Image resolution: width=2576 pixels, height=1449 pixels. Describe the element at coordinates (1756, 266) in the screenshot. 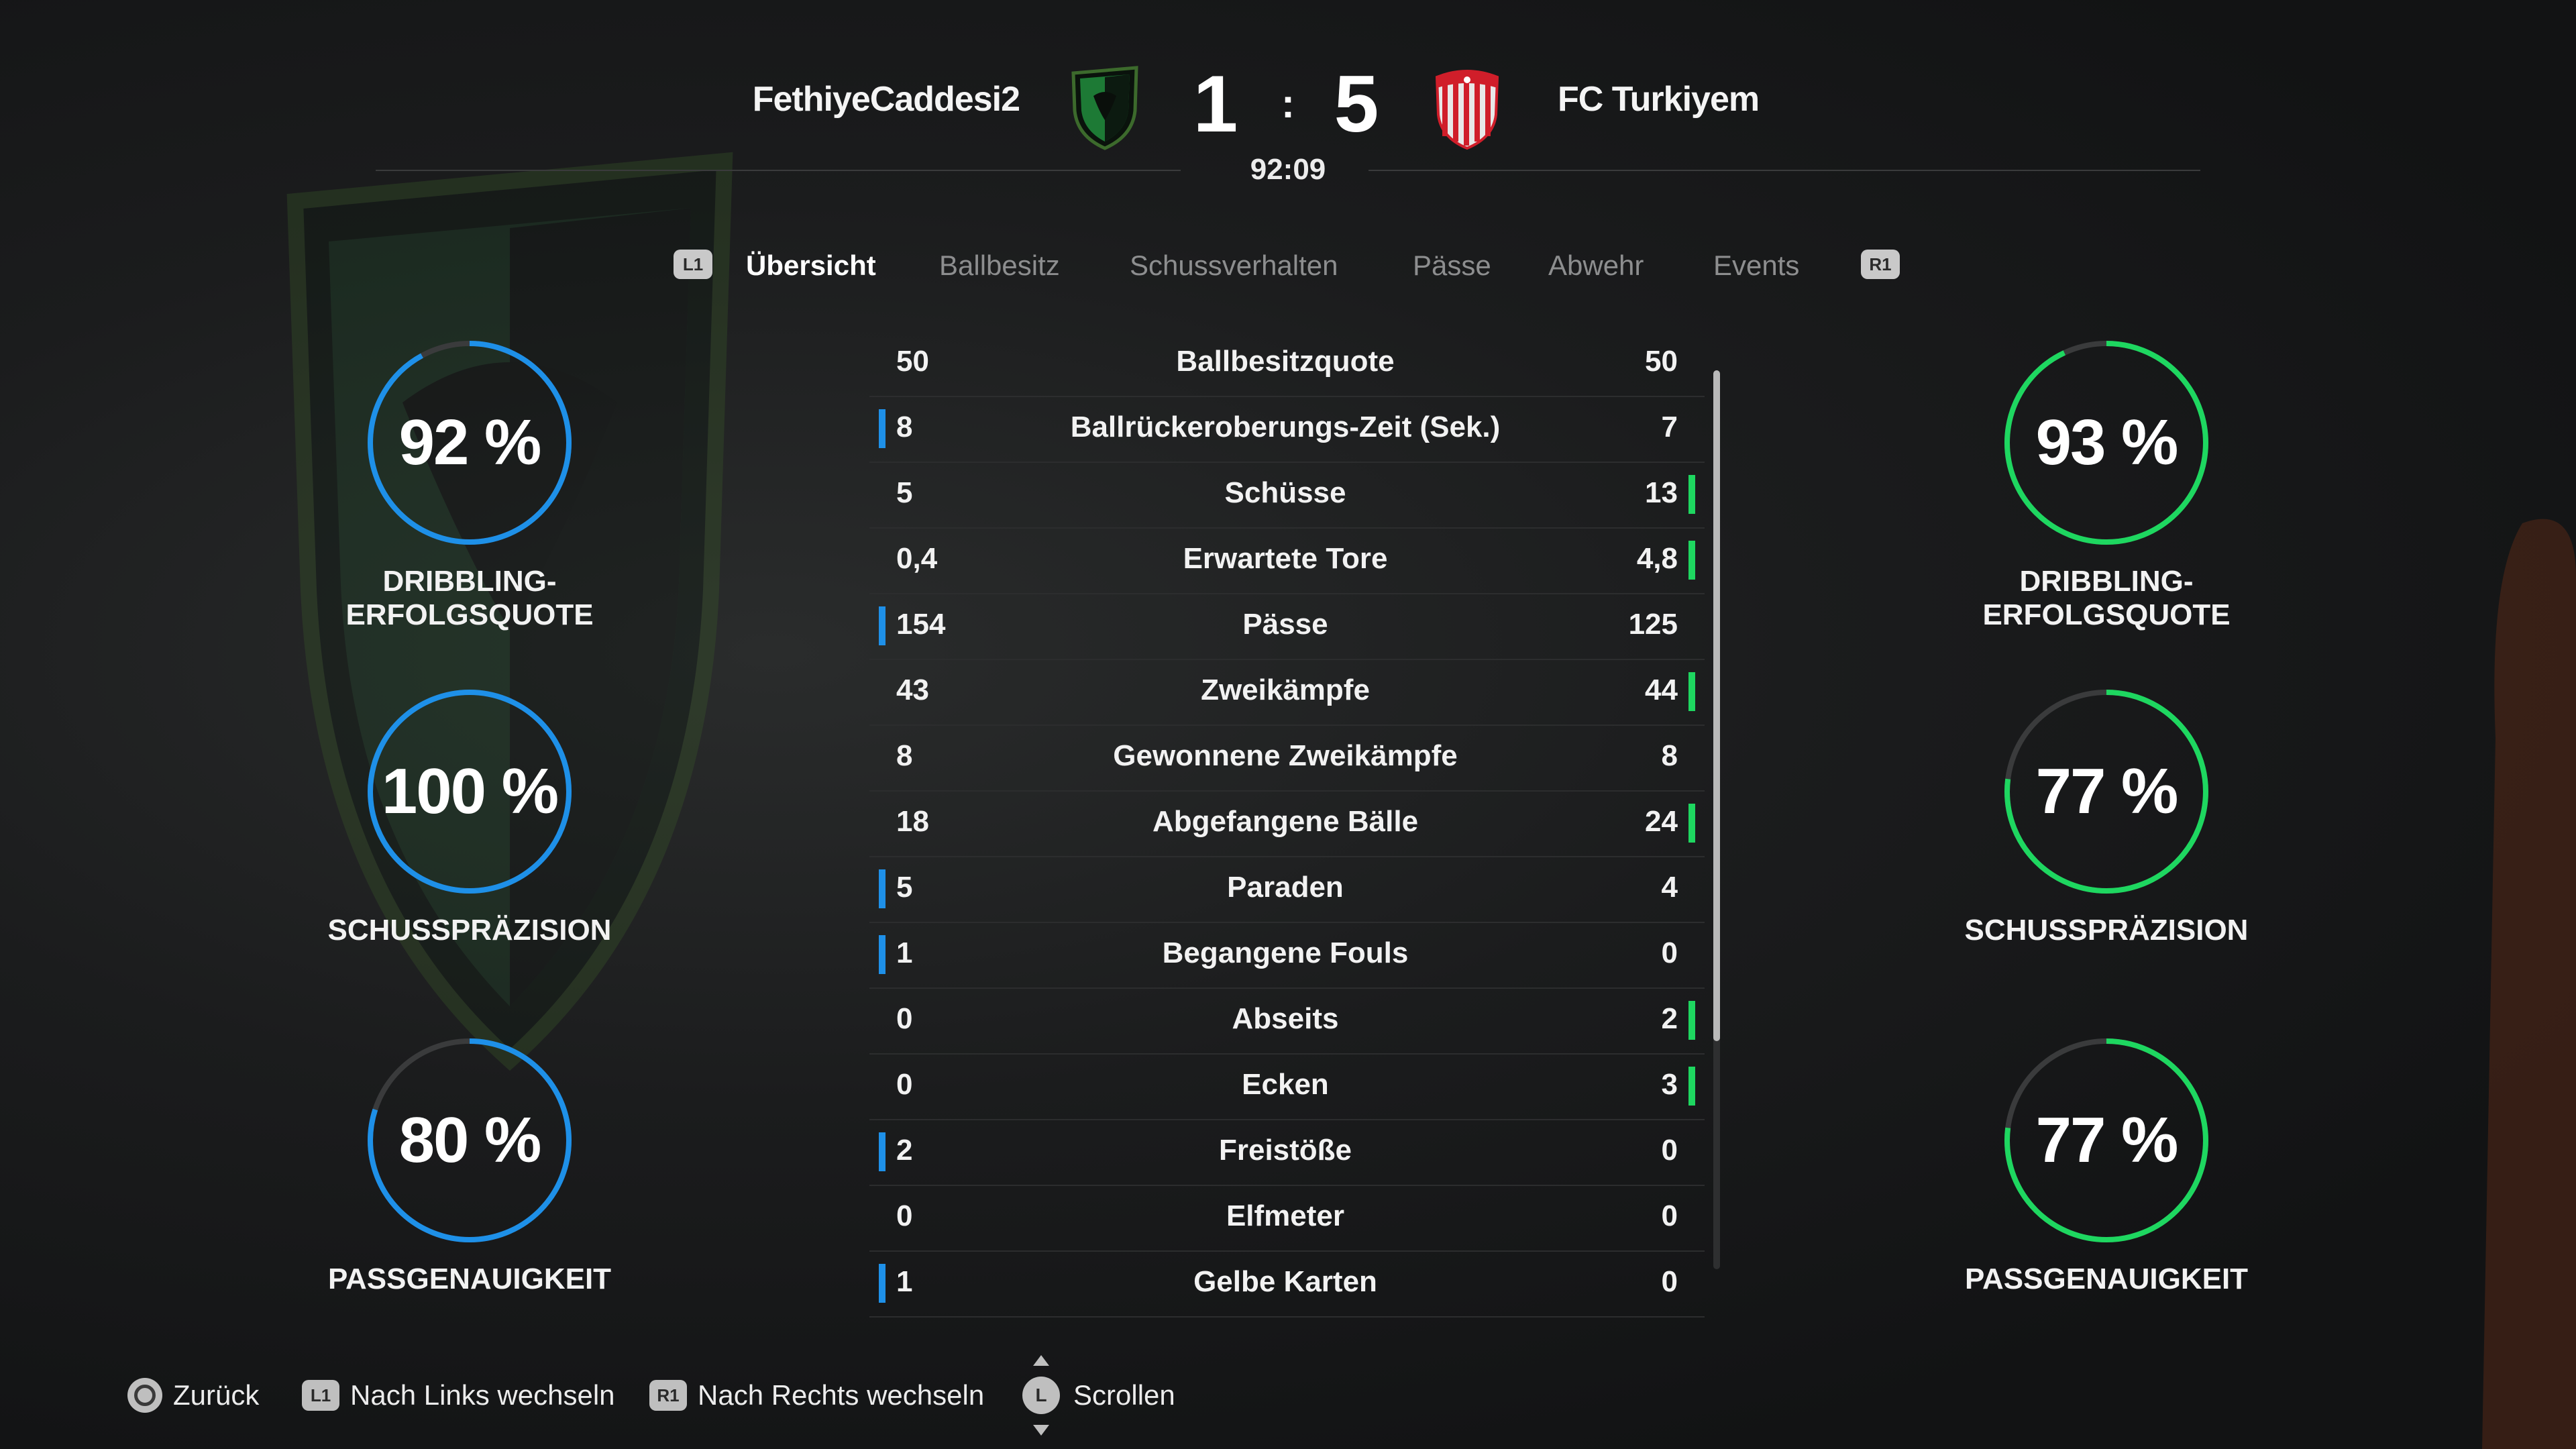

I see `tab-events: Events` at that location.